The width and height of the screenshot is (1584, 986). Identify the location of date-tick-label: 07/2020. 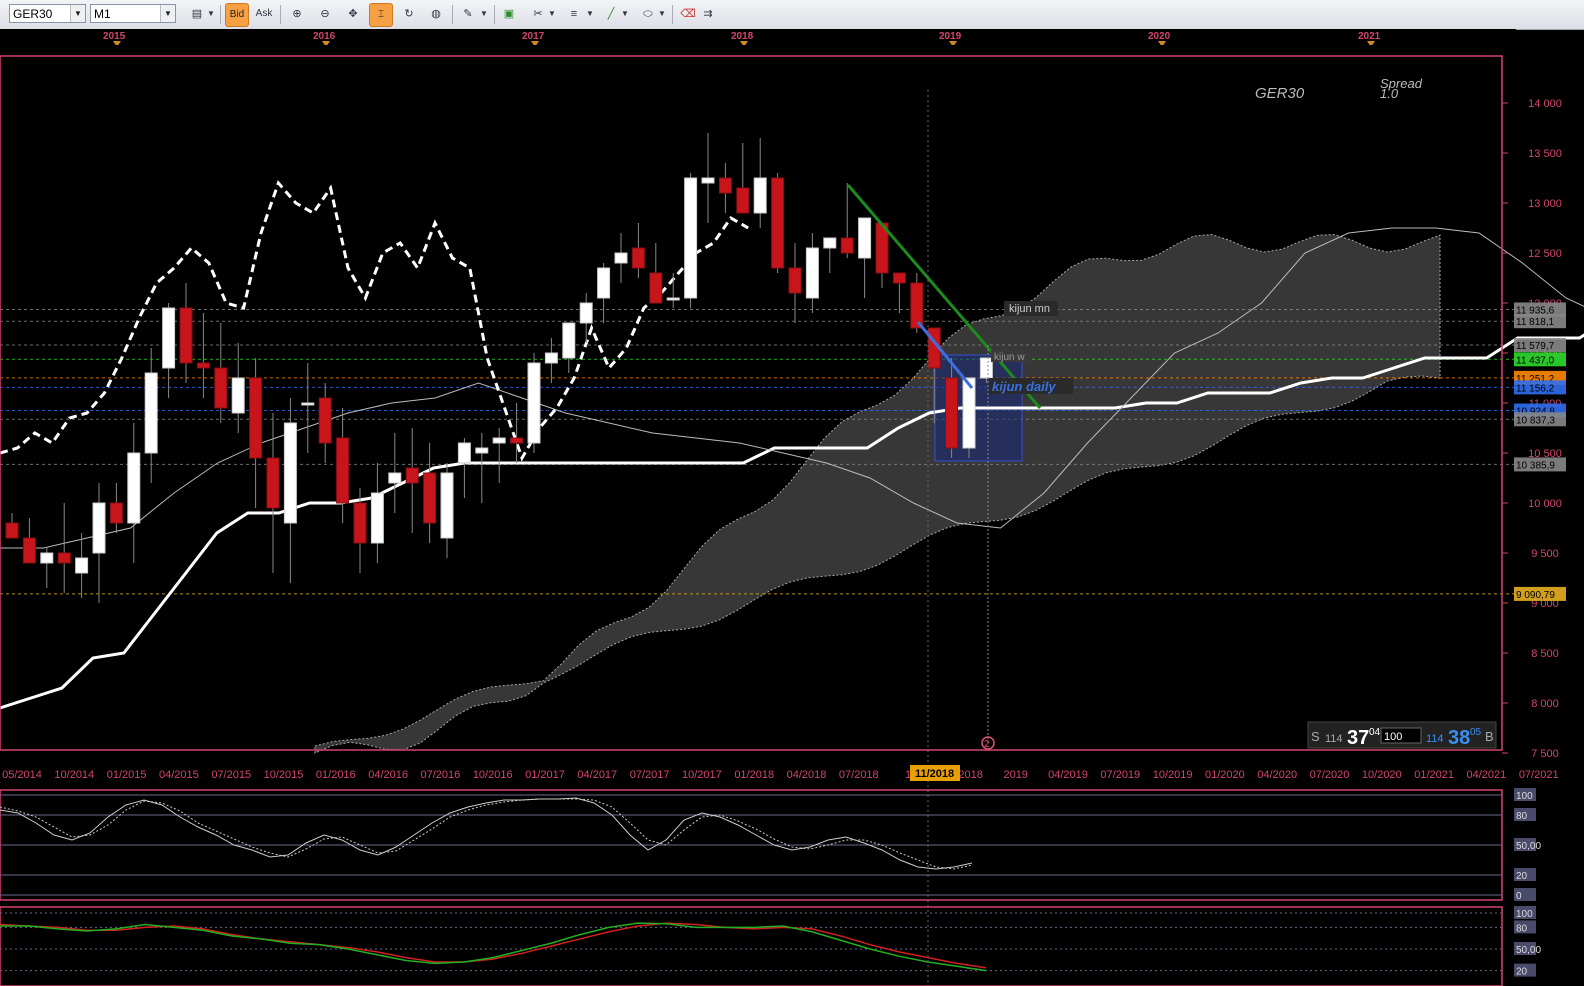
(1330, 775).